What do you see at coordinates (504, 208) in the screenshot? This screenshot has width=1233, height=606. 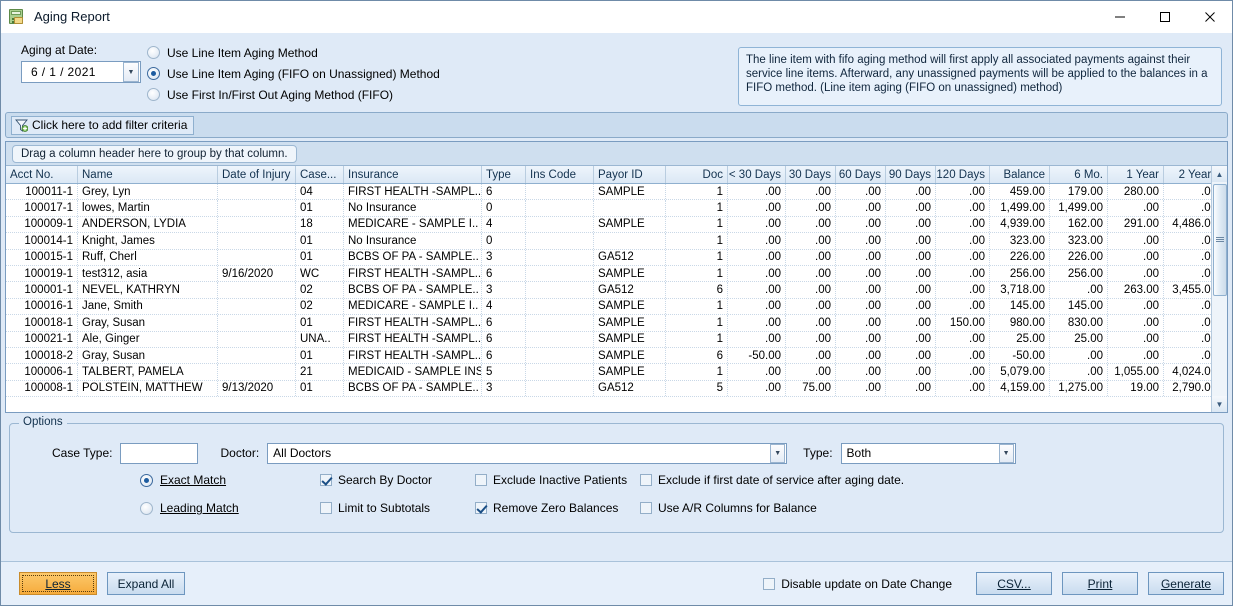 I see `table-cell: 0` at bounding box center [504, 208].